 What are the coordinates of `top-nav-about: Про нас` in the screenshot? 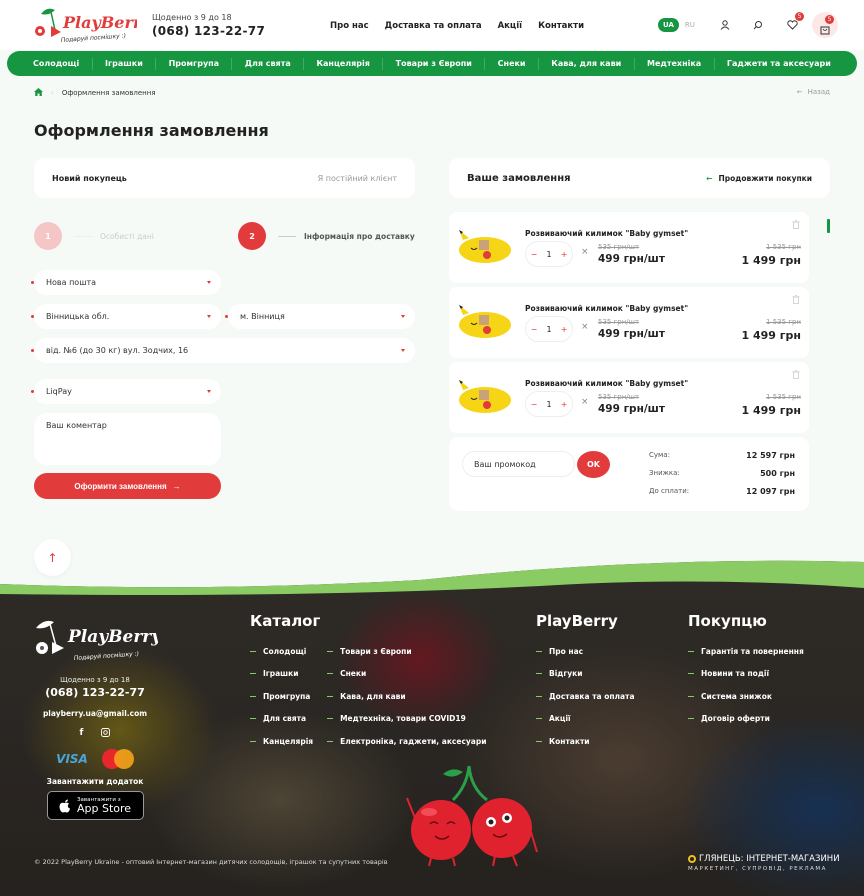 It's located at (349, 26).